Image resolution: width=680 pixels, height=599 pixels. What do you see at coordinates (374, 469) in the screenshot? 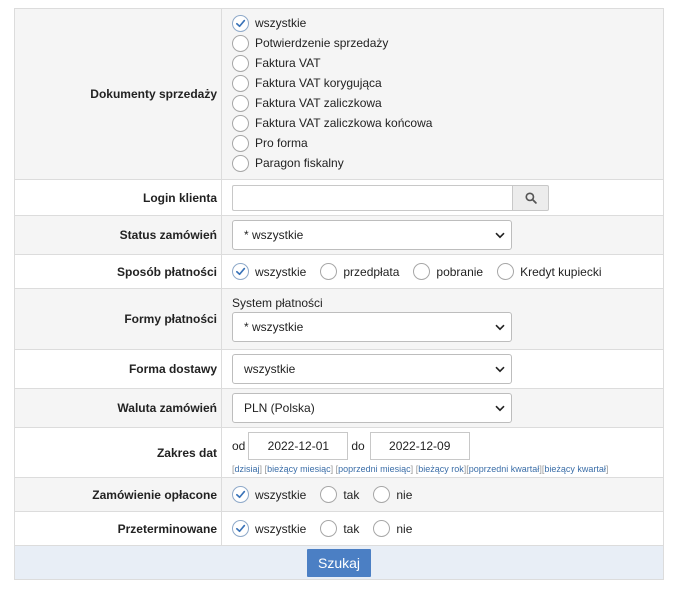
I see `date-quick-link: poprzedni miesiąc` at bounding box center [374, 469].